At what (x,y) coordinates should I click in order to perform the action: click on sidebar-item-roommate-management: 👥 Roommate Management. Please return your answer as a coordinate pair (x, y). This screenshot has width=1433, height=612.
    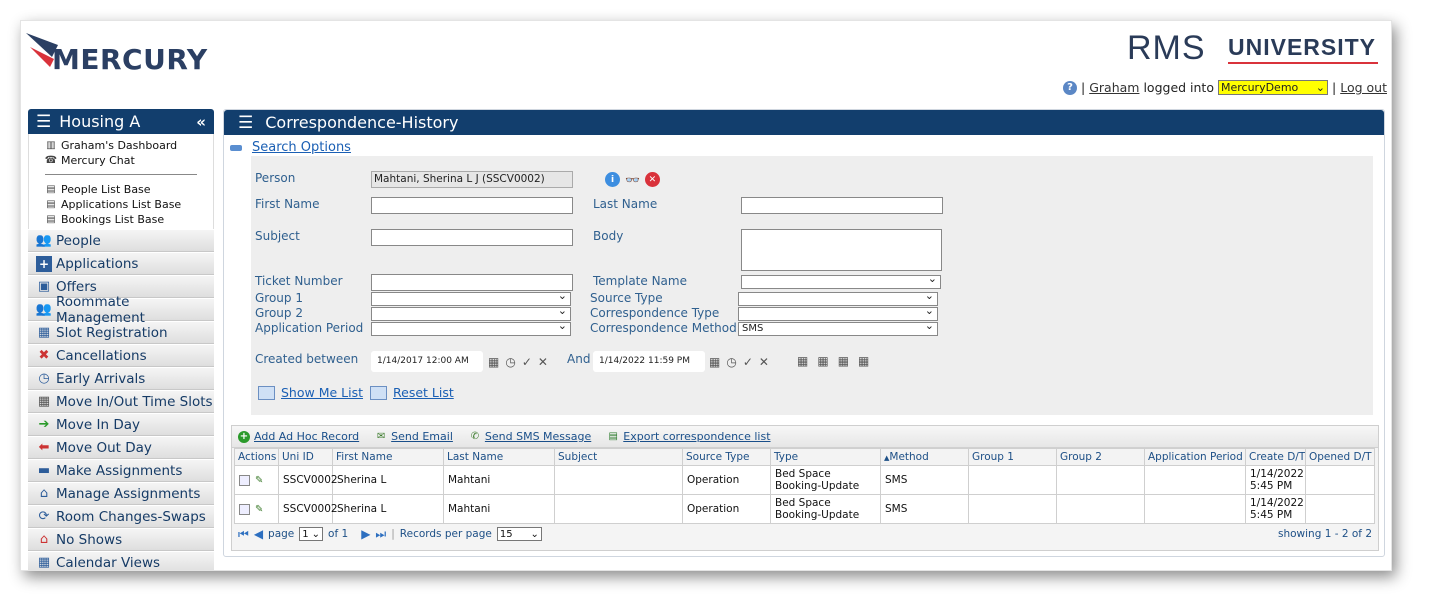
    Looking at the image, I should click on (121, 310).